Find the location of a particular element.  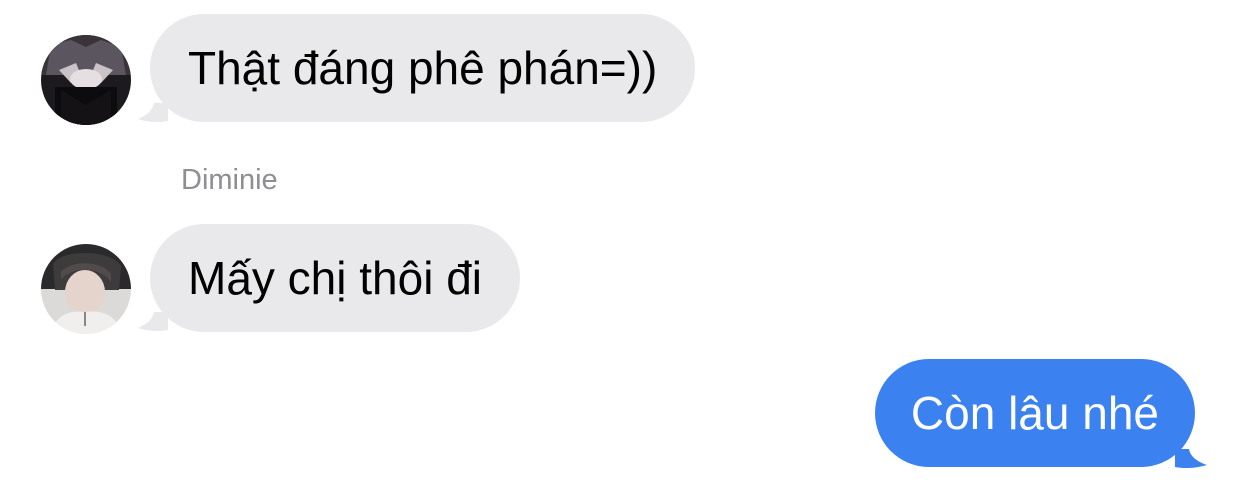

message-bubble-outgoing: Còn lâu nhé is located at coordinates (1034, 413).